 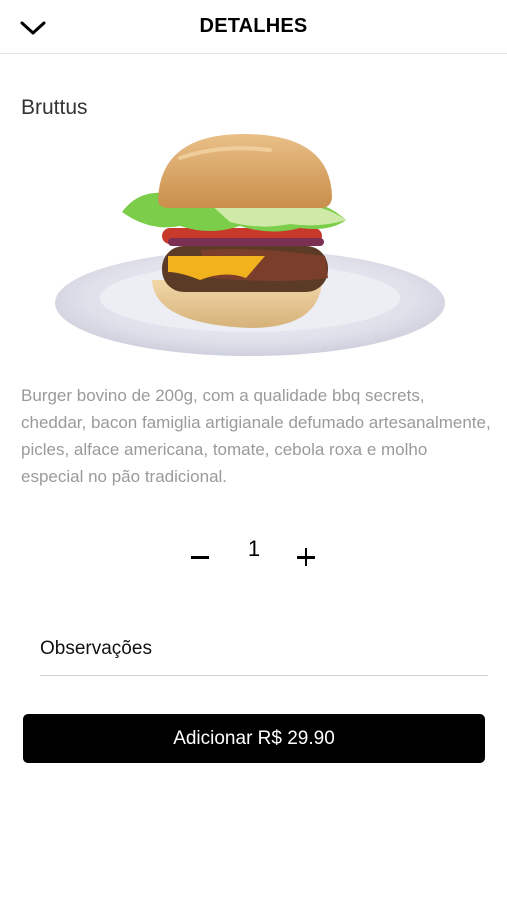 I want to click on product-name: Bruttus, so click(x=54, y=107).